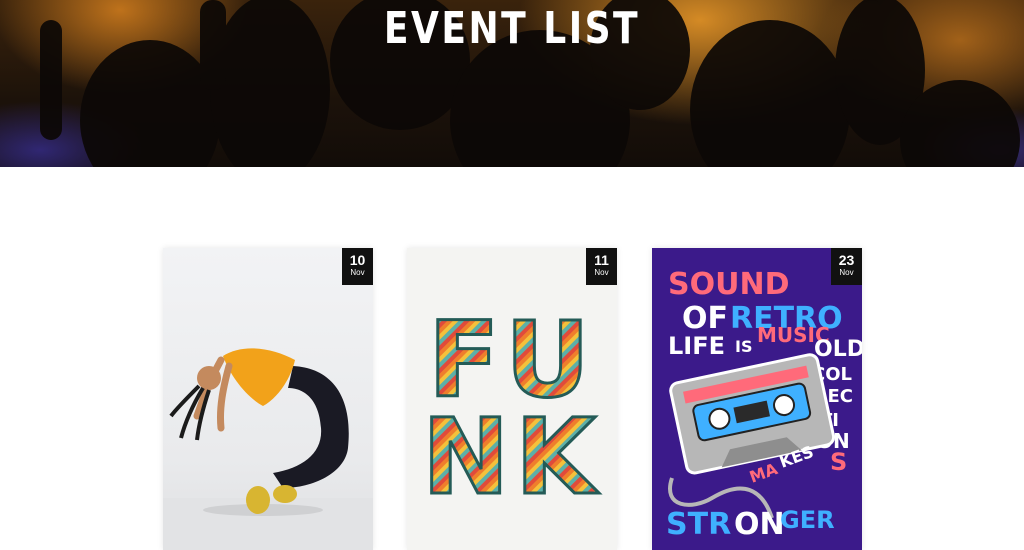  I want to click on event-day: 11, so click(601, 260).